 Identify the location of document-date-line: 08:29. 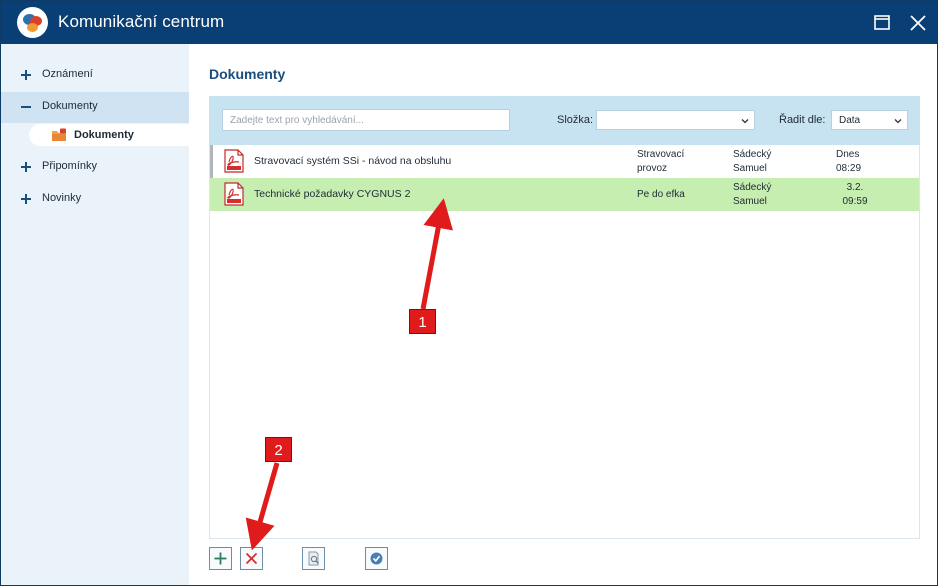
(849, 168).